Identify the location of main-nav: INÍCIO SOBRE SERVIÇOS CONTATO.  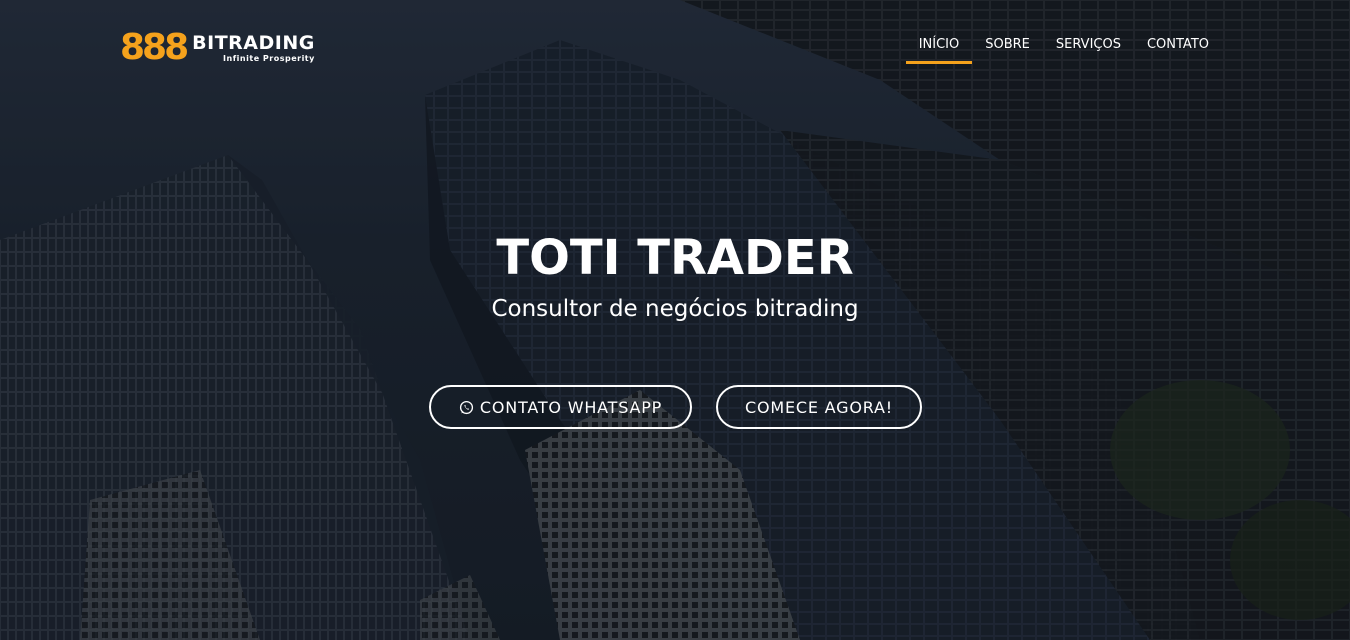
(1063, 50).